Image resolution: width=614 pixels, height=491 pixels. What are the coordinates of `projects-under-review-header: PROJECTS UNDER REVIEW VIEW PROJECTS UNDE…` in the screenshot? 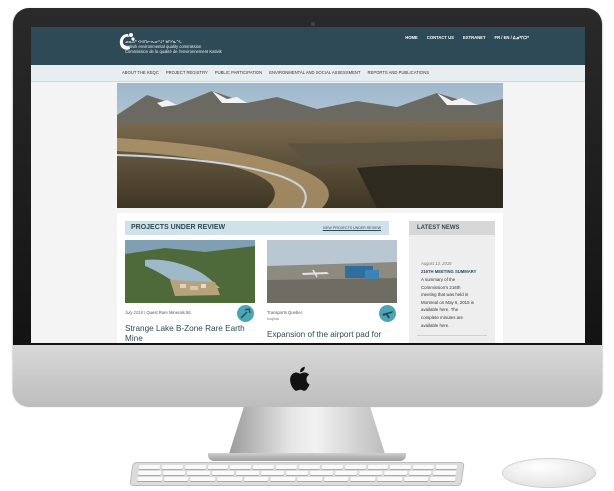 It's located at (257, 228).